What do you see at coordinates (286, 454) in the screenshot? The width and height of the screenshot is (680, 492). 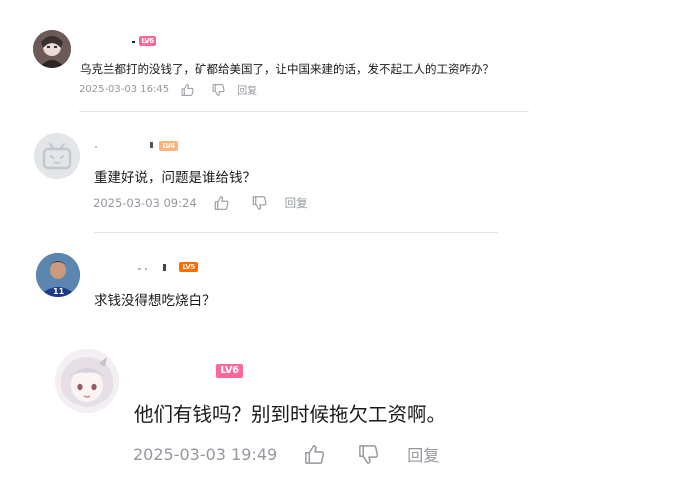 I see `comment-meta: 2025-03-03 19:49 回复` at bounding box center [286, 454].